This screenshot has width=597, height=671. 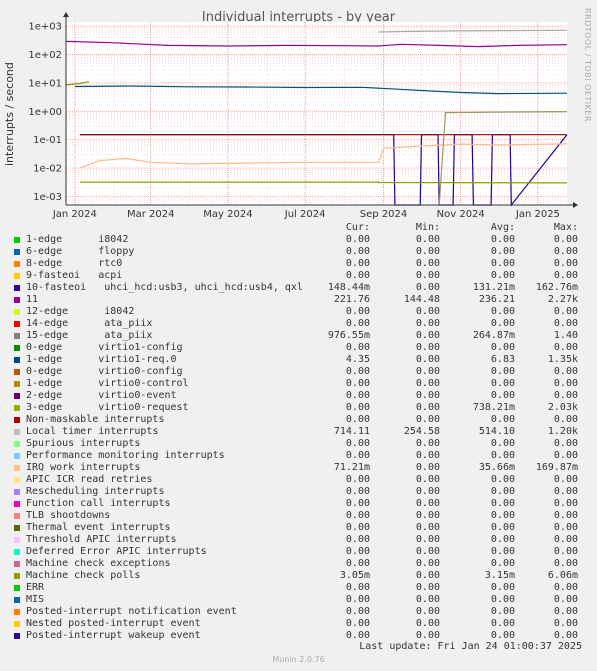 I want to click on legend-row: 0-edge virtio1-config 0.00 0.00 0.00 0.00, so click(x=298, y=348).